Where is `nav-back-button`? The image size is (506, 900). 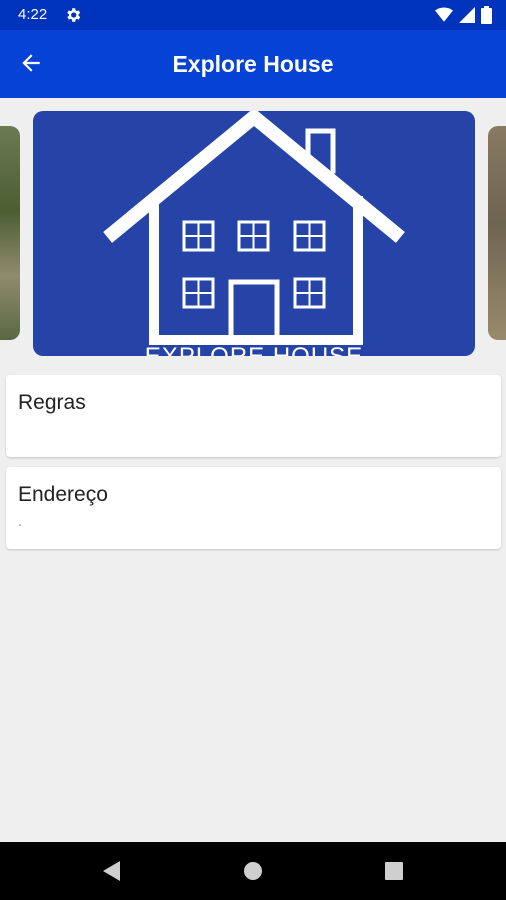
nav-back-button is located at coordinates (113, 872).